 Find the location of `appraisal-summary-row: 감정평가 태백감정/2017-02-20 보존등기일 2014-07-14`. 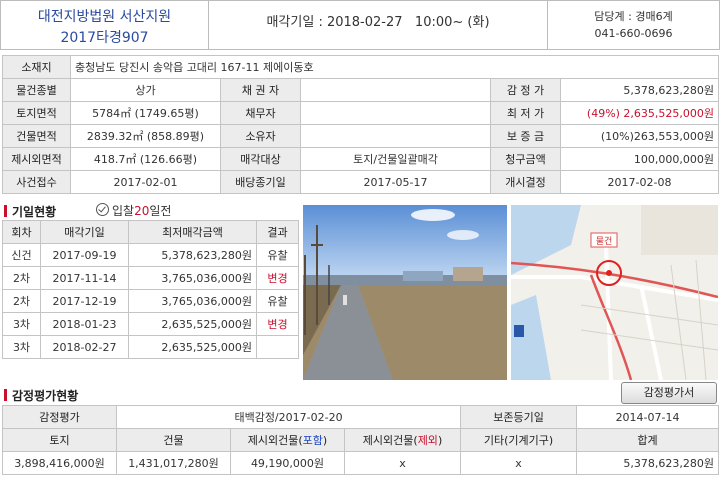

appraisal-summary-row: 감정평가 태백감정/2017-02-20 보존등기일 2014-07-14 is located at coordinates (361, 417).